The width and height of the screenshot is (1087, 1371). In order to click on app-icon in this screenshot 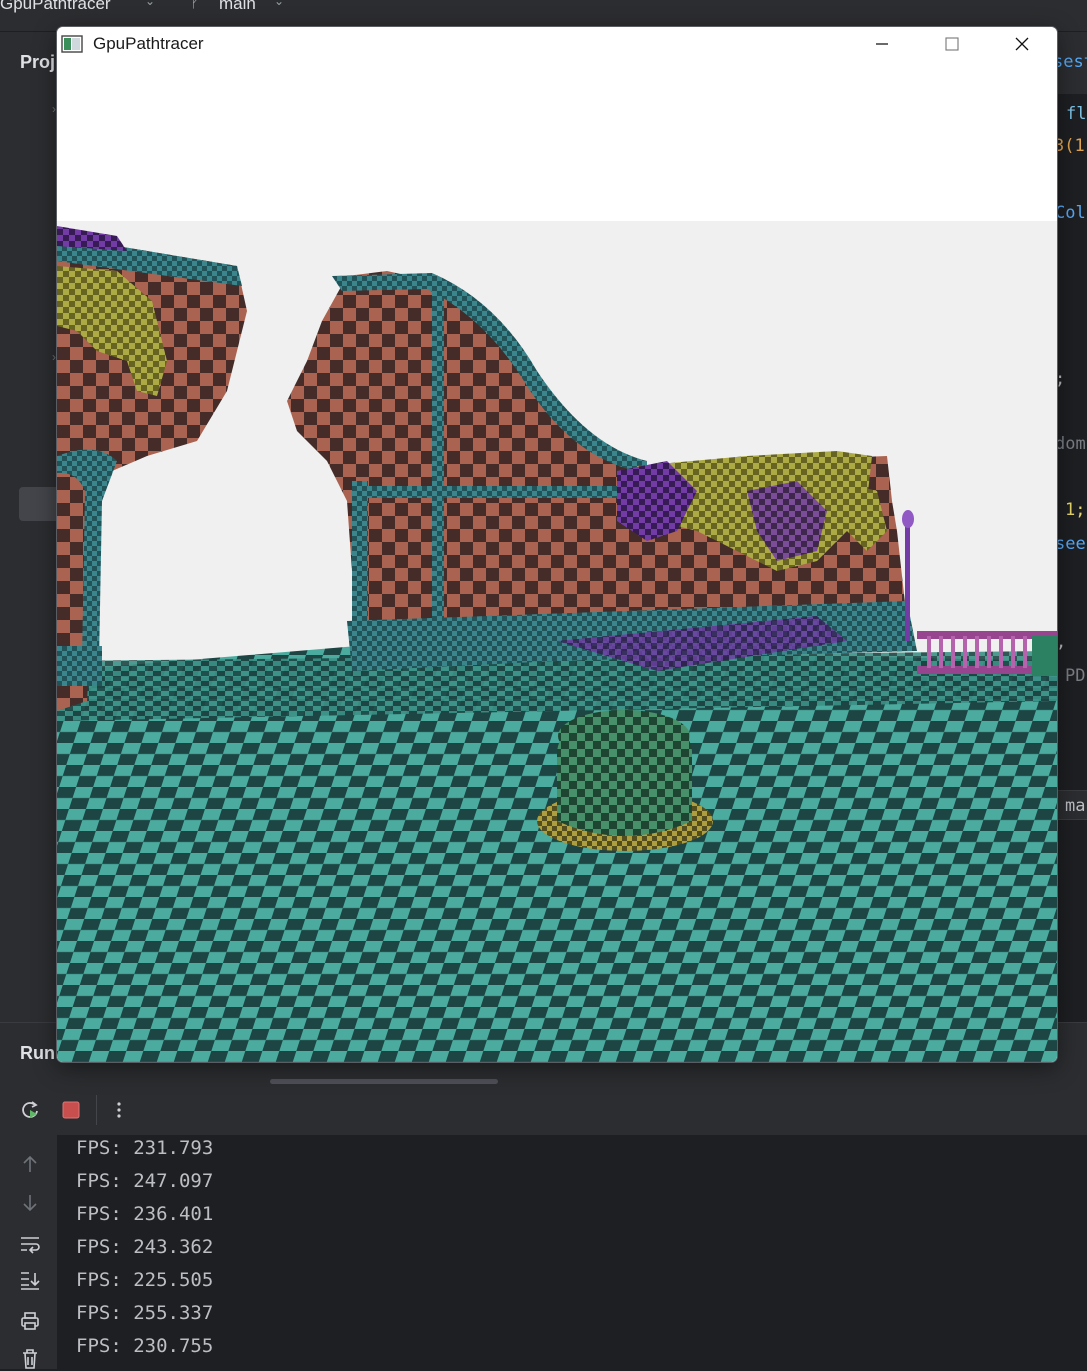, I will do `click(72, 46)`.